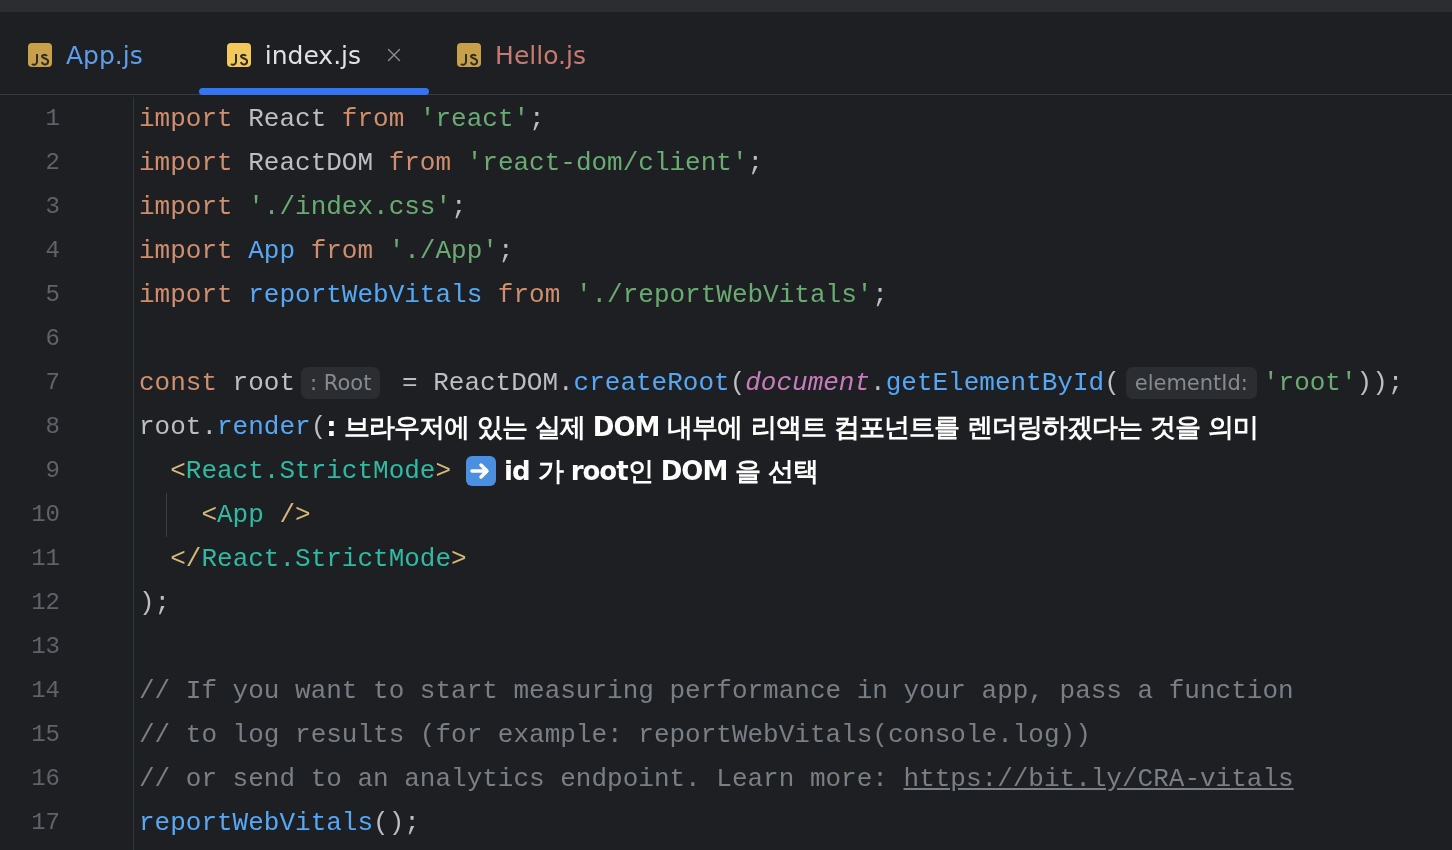 The image size is (1452, 850). What do you see at coordinates (45, 603) in the screenshot?
I see `line-number: 12` at bounding box center [45, 603].